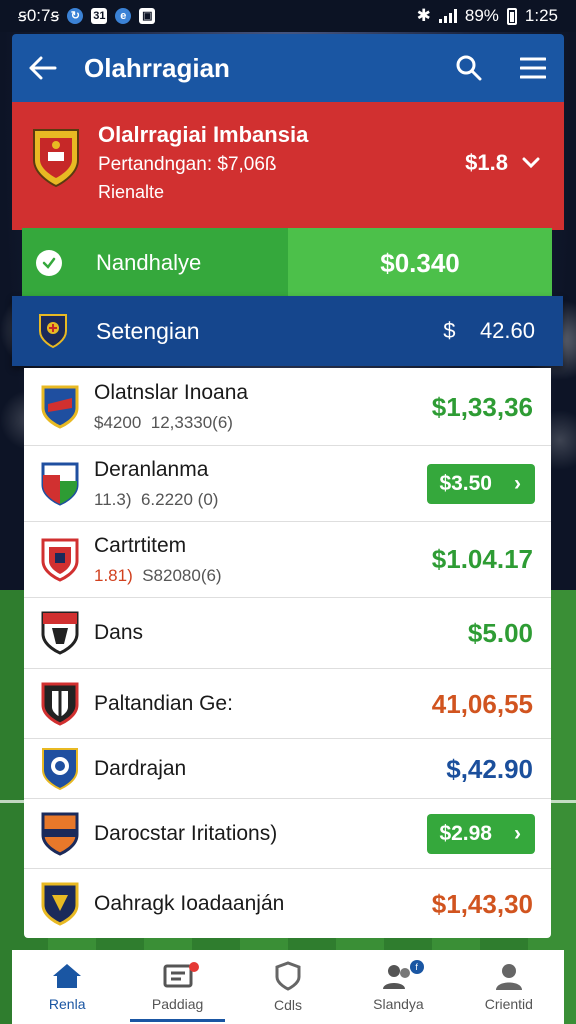 Image resolution: width=576 pixels, height=1024 pixels. What do you see at coordinates (481, 15) in the screenshot?
I see `battery-percent: 89%` at bounding box center [481, 15].